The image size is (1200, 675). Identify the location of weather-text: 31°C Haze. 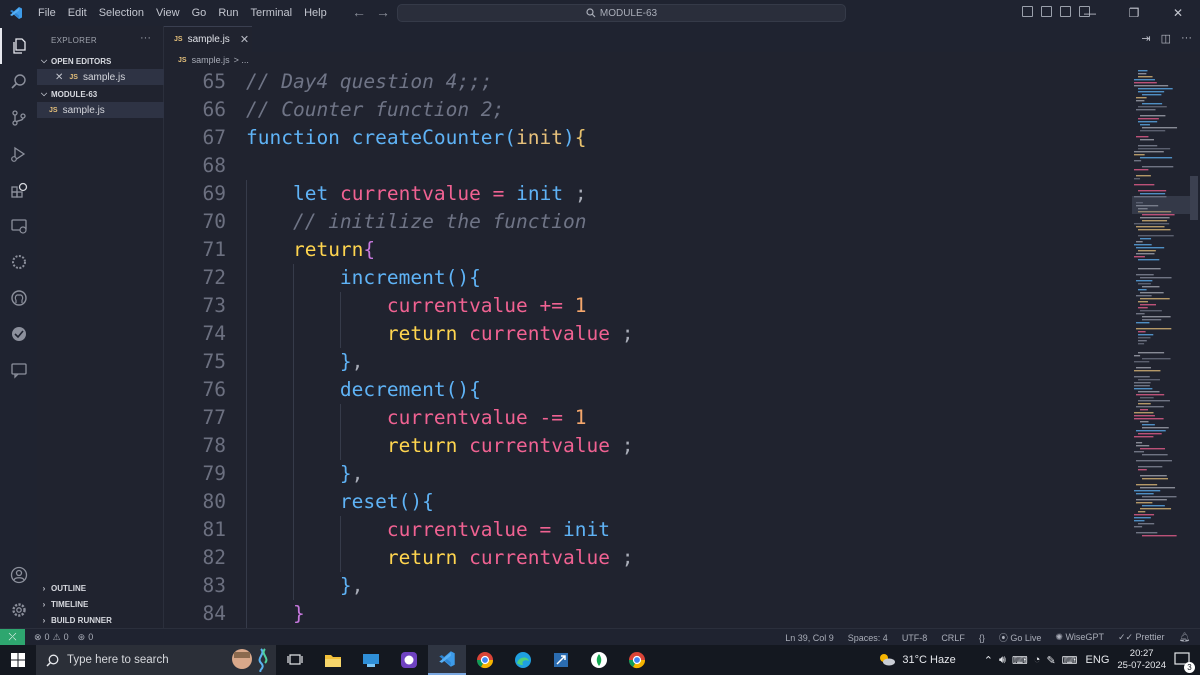
(928, 660).